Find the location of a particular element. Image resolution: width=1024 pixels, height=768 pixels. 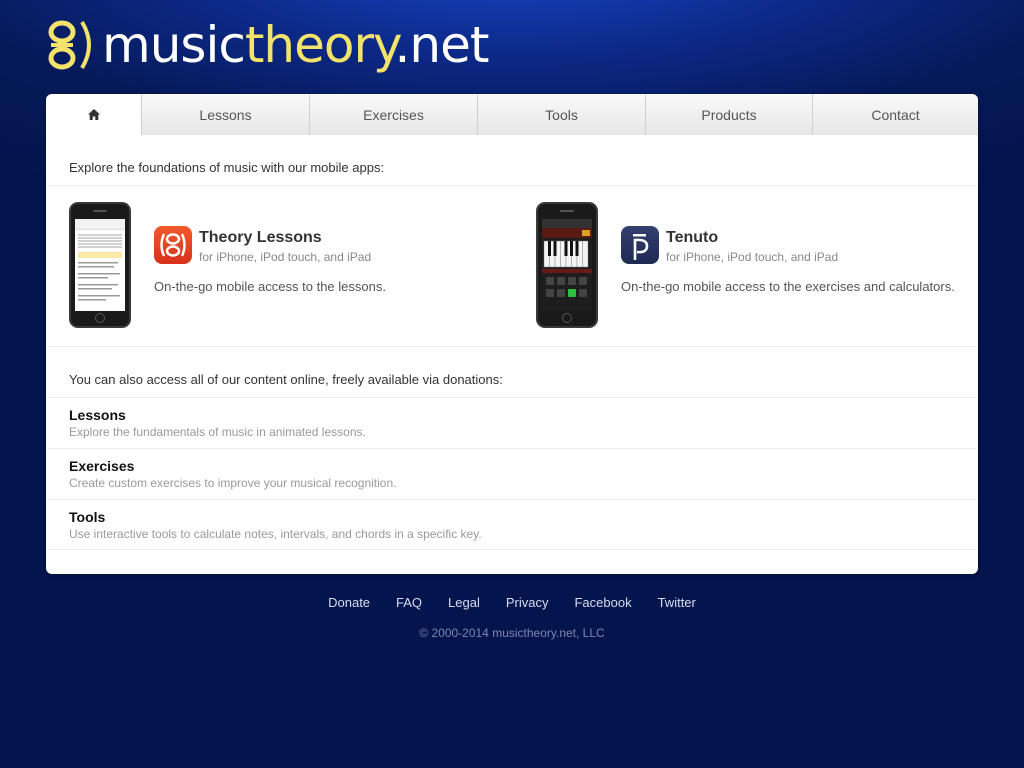

phone-screenshot-theory-lessons is located at coordinates (100, 265).